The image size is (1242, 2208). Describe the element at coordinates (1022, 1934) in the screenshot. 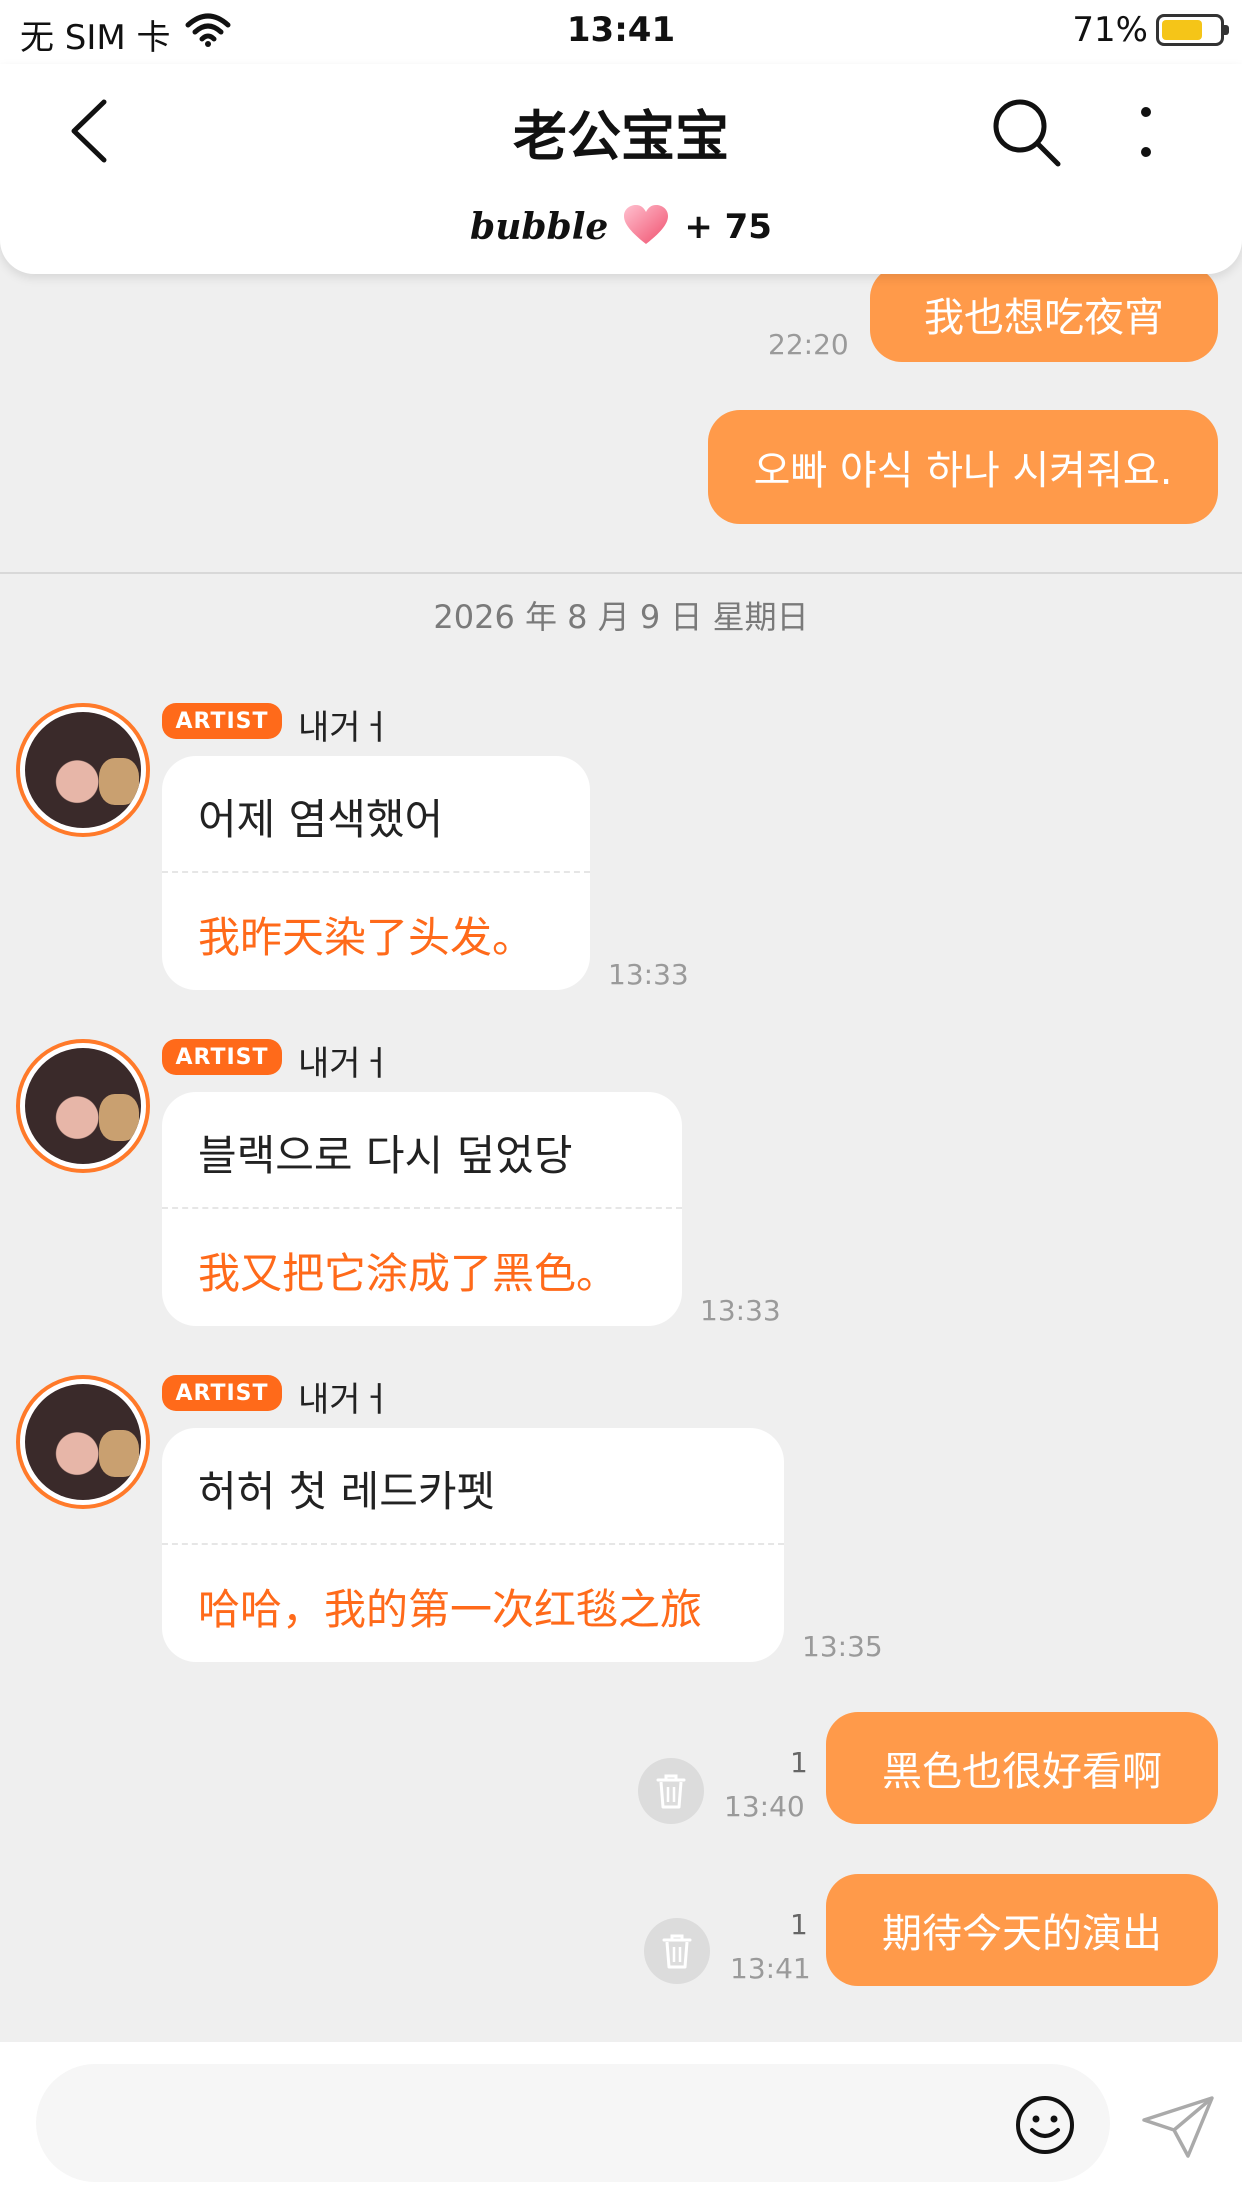

I see `message-text: 期待今天的演出` at that location.